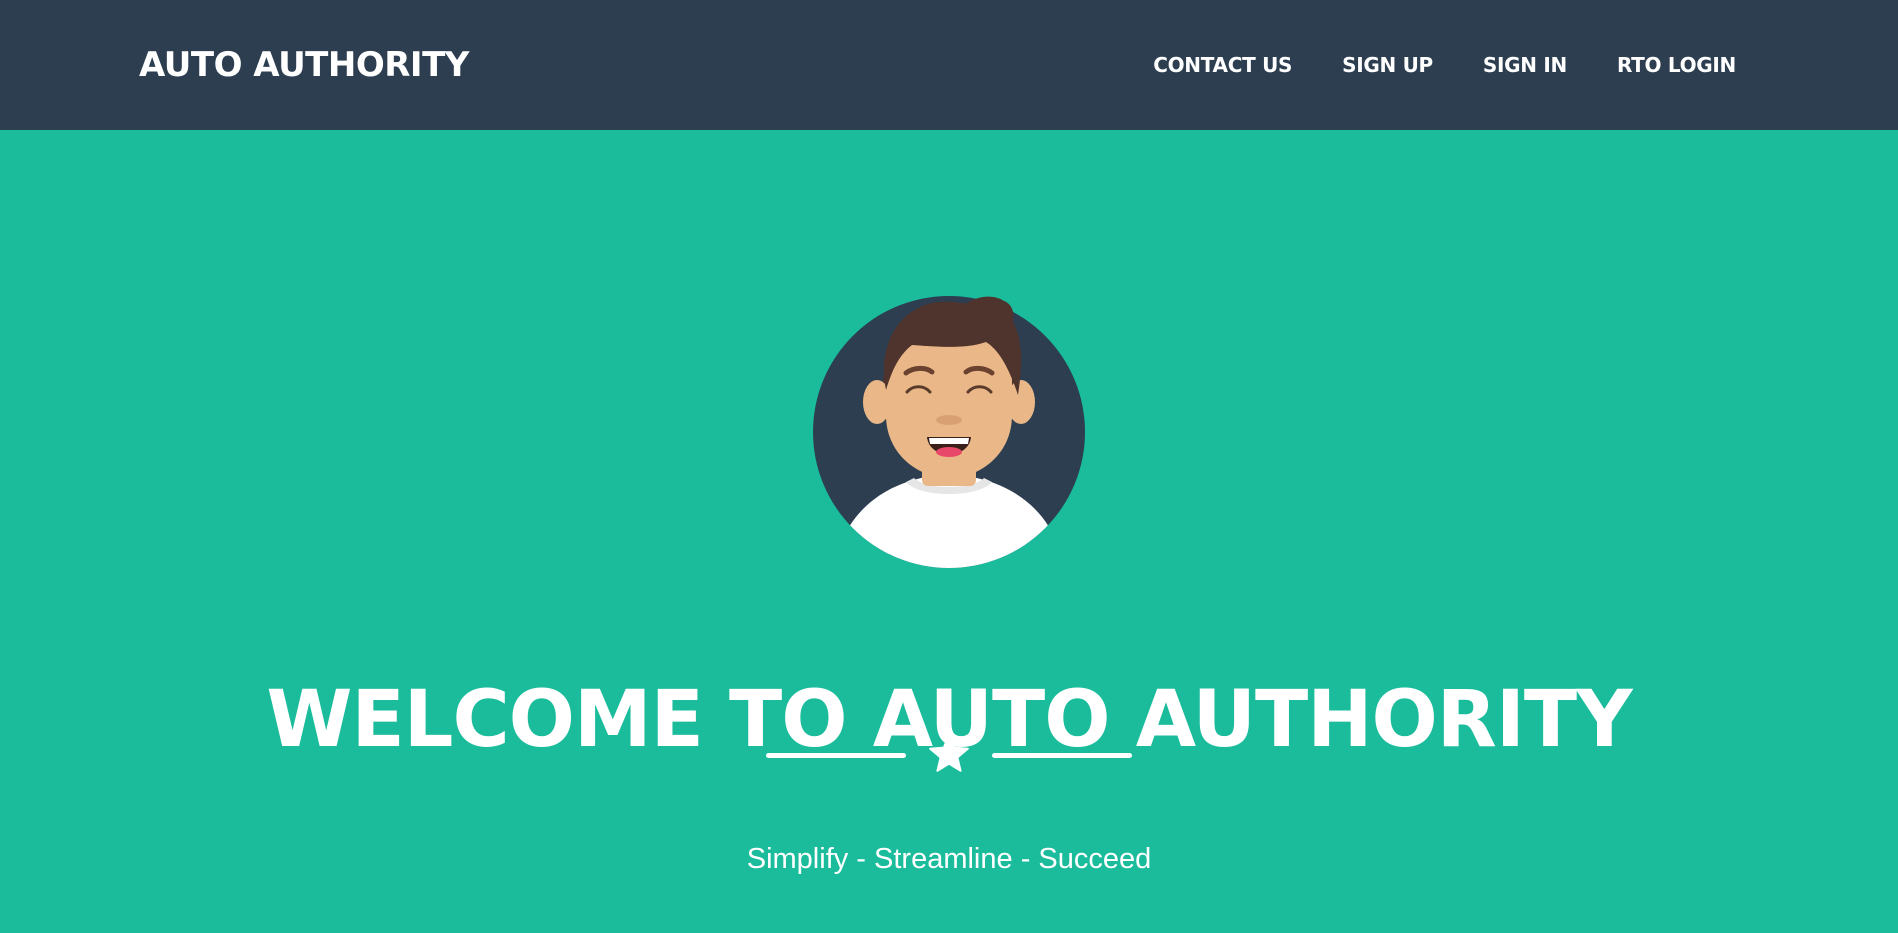 The image size is (1898, 933). What do you see at coordinates (1062, 755) in the screenshot?
I see `divider-line-right` at bounding box center [1062, 755].